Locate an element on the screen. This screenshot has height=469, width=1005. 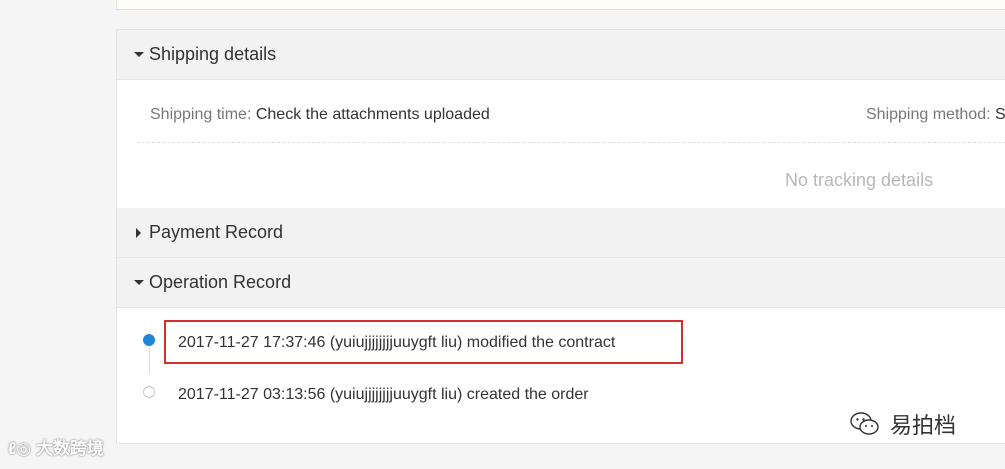
watermark-left-text: 大数跨境 is located at coordinates (69, 448).